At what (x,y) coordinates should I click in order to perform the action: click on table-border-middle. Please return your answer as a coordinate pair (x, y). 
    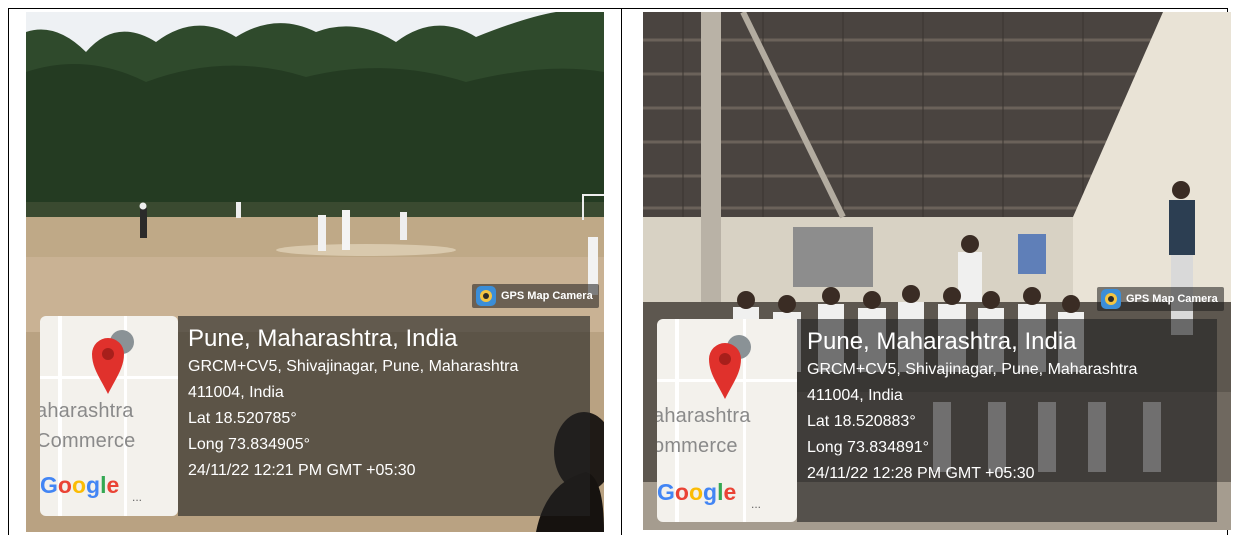
    Looking at the image, I should click on (621, 271).